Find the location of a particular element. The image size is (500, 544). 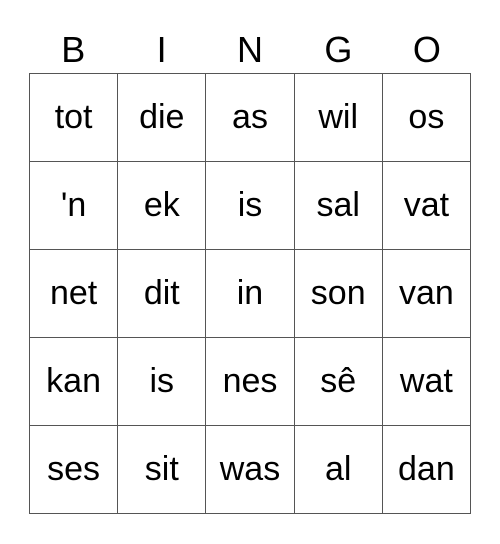

bingo-cell: dit is located at coordinates (162, 294).